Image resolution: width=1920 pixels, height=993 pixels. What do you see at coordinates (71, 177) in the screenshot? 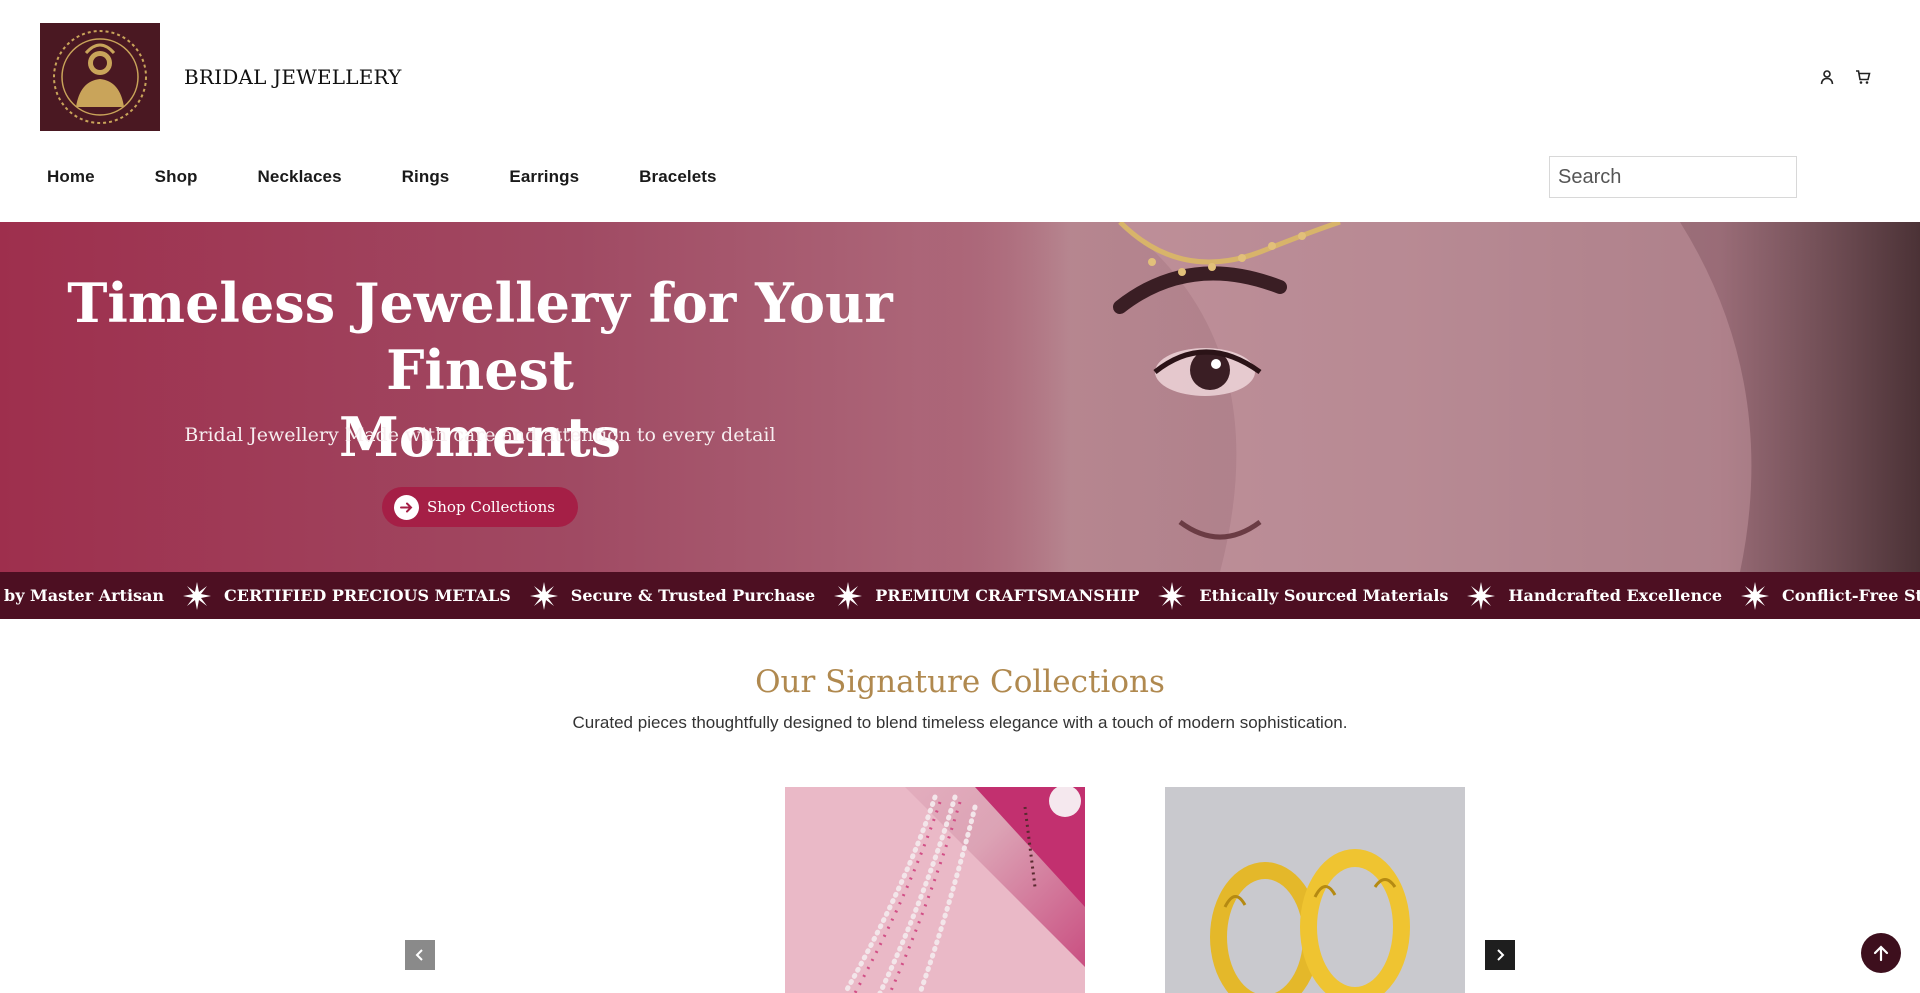
I see `nav-home: Home` at bounding box center [71, 177].